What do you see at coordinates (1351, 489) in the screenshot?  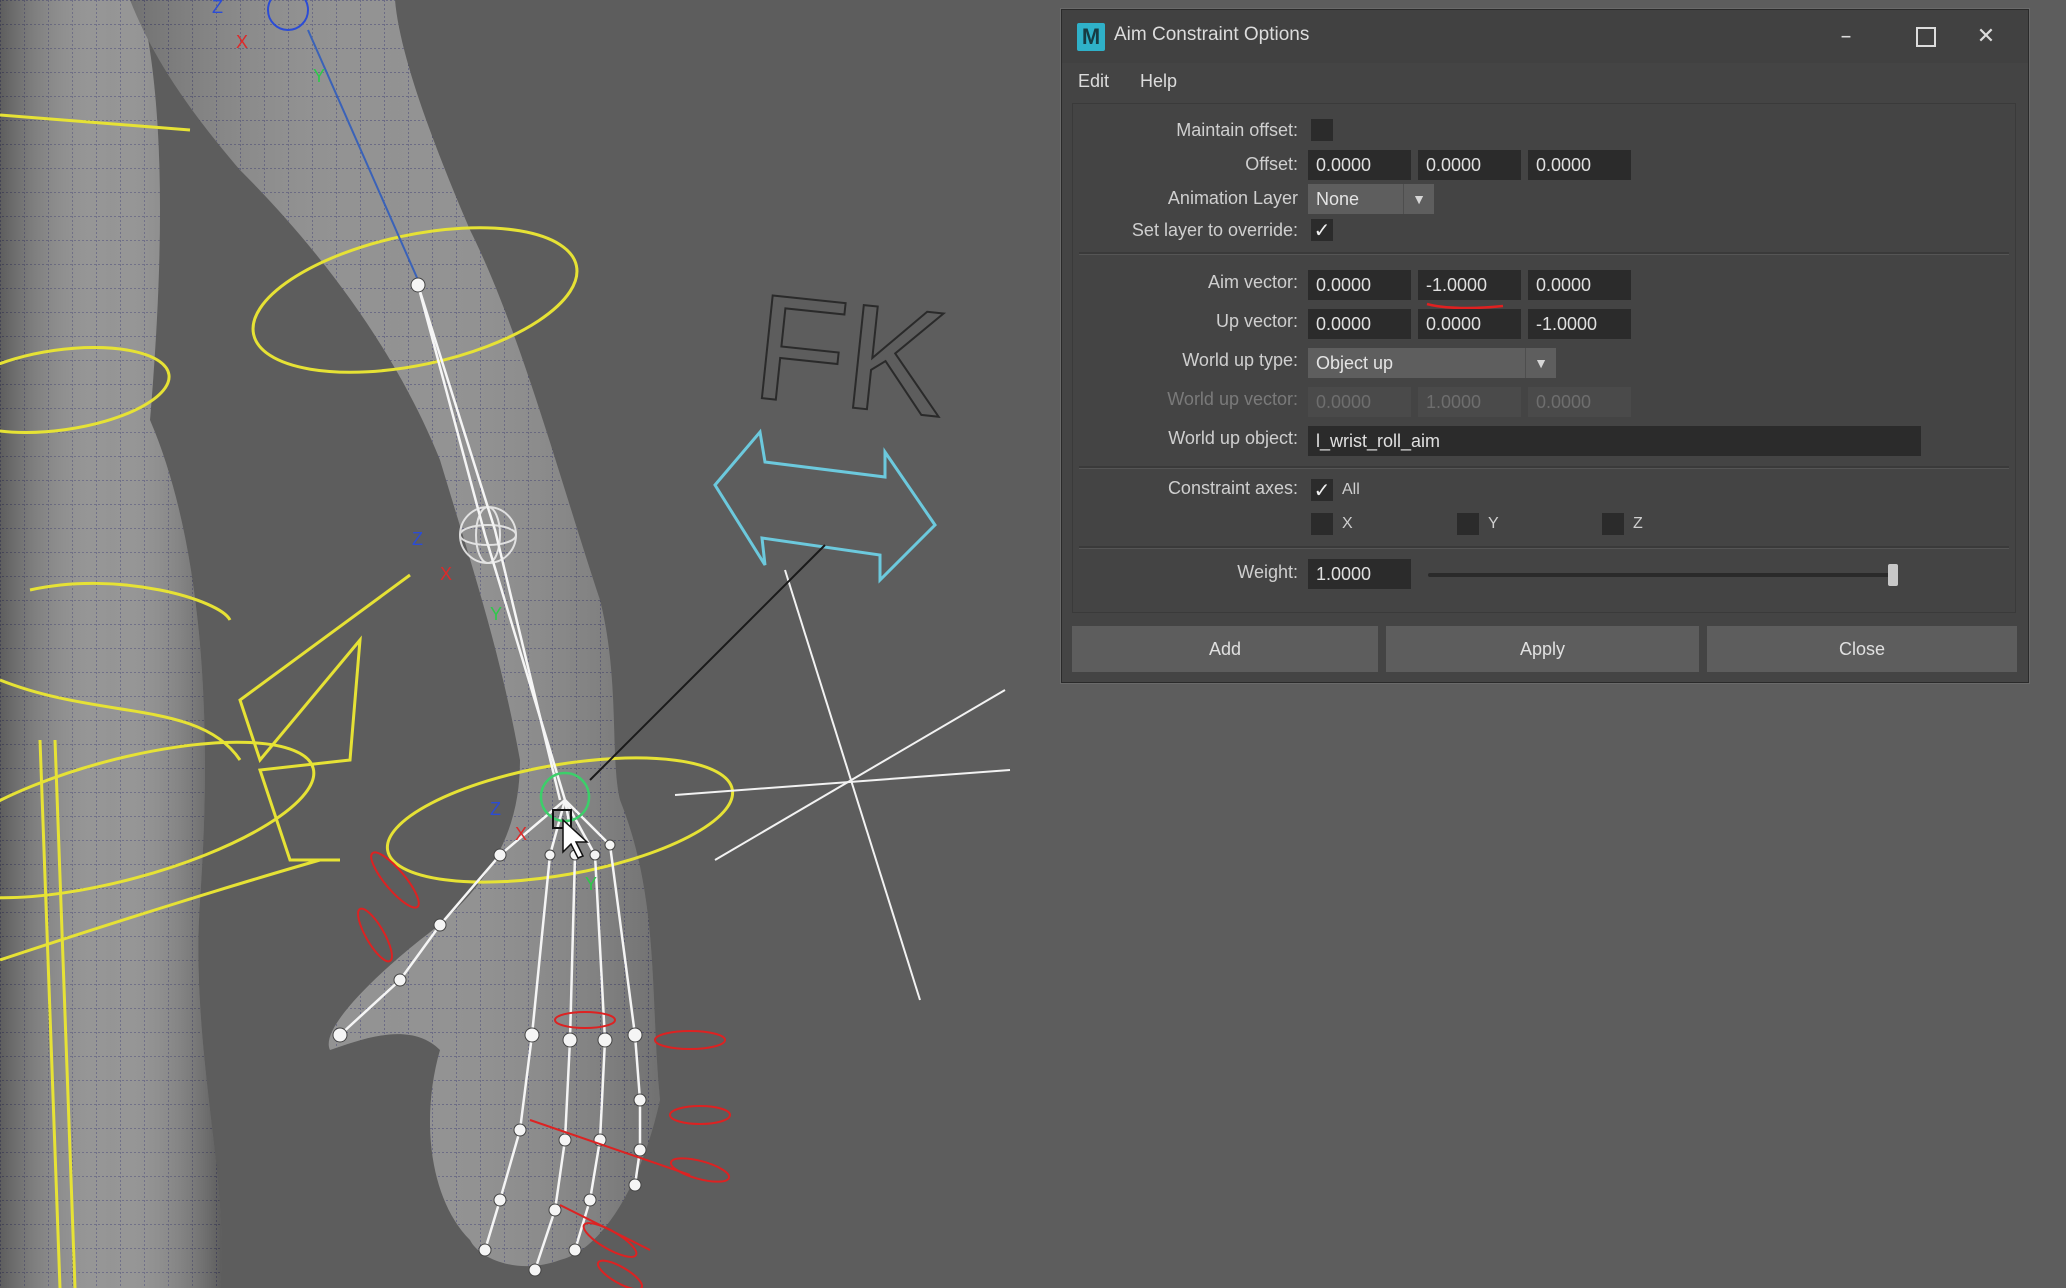 I see `constraint-axes-all-label: All` at bounding box center [1351, 489].